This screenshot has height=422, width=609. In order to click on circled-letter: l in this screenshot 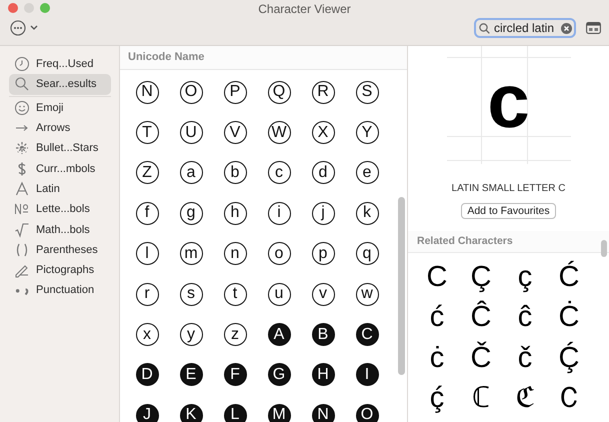, I will do `click(147, 254)`.